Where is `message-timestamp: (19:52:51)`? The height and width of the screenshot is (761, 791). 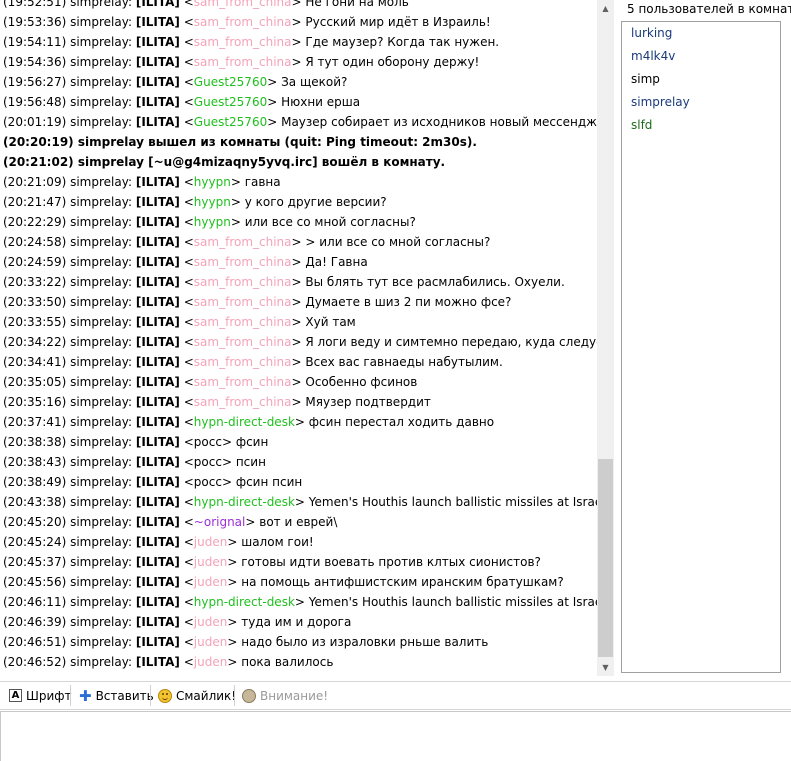 message-timestamp: (19:52:51) is located at coordinates (35, 4).